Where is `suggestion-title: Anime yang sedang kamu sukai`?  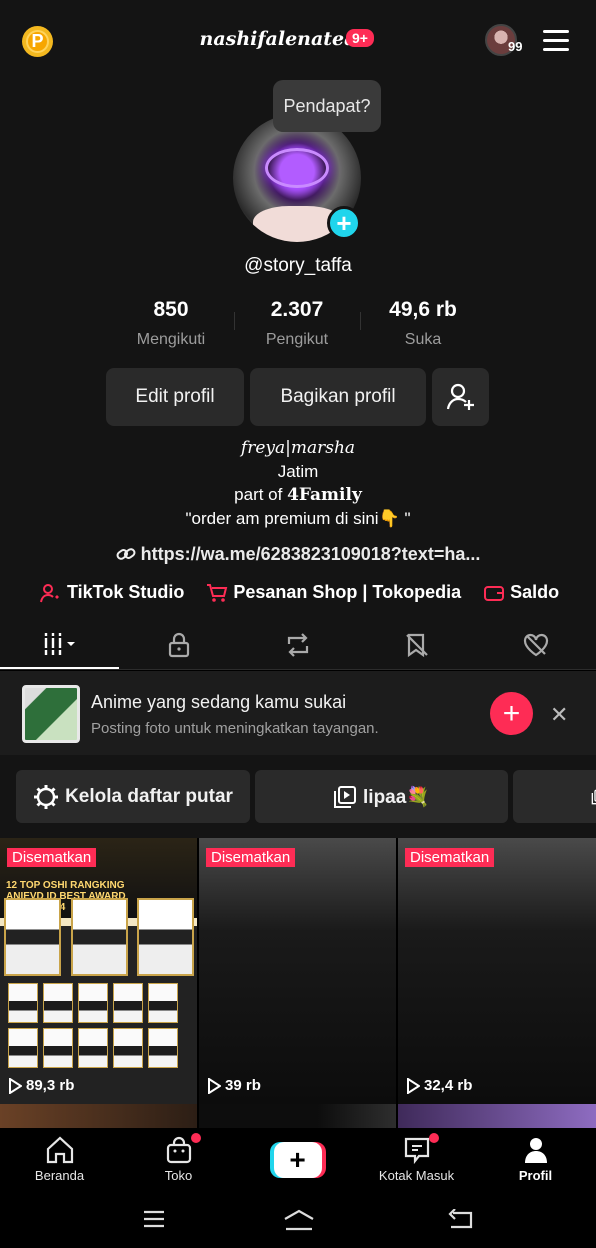
suggestion-title: Anime yang sedang kamu sukai is located at coordinates (219, 702).